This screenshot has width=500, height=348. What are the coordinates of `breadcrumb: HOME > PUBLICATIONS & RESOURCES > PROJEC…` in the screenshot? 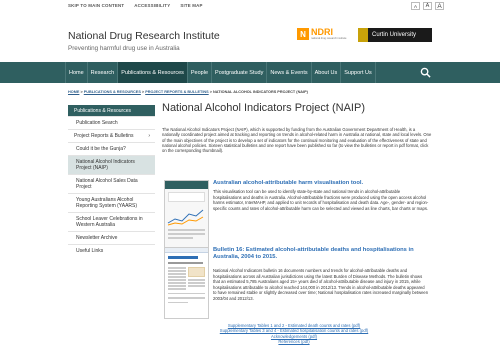 It's located at (188, 92).